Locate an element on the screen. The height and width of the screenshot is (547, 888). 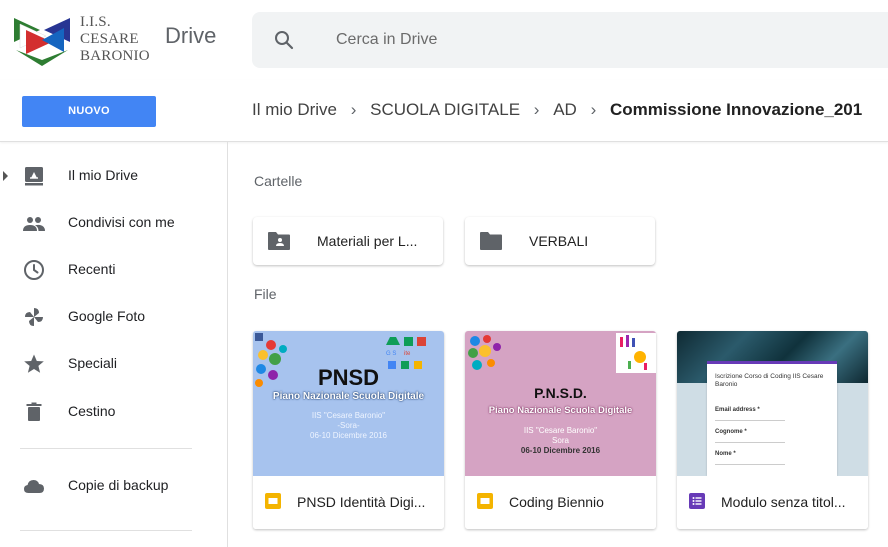
search-input is located at coordinates (536, 40).